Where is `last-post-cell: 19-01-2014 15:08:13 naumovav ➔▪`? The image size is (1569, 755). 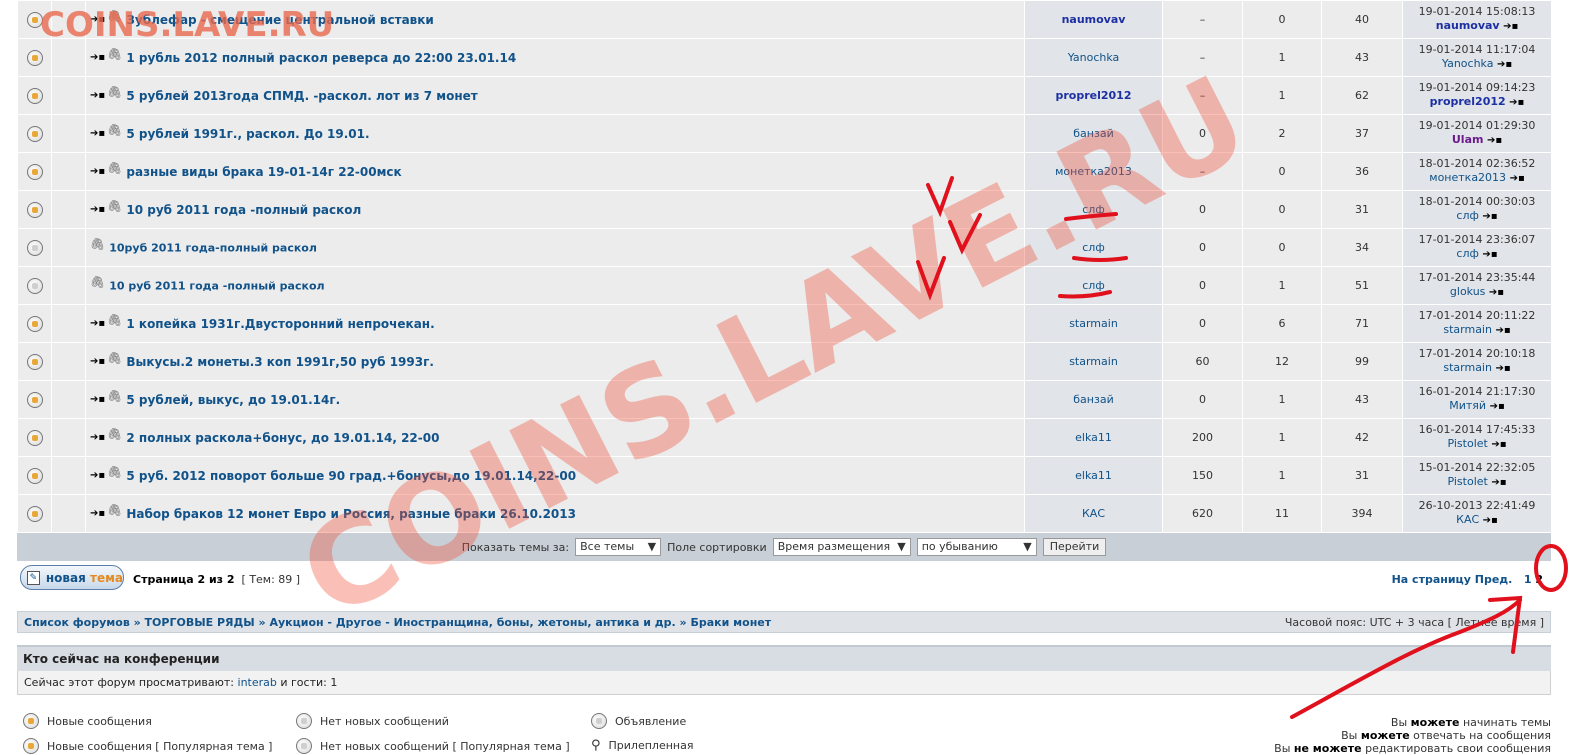 last-post-cell: 19-01-2014 15:08:13 naumovav ➔▪ is located at coordinates (1477, 19).